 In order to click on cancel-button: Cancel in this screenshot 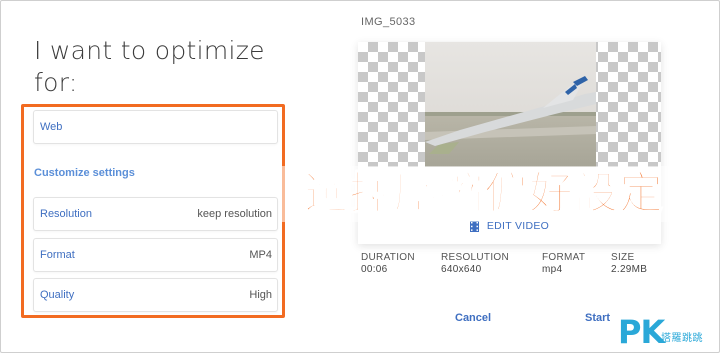, I will do `click(473, 318)`.